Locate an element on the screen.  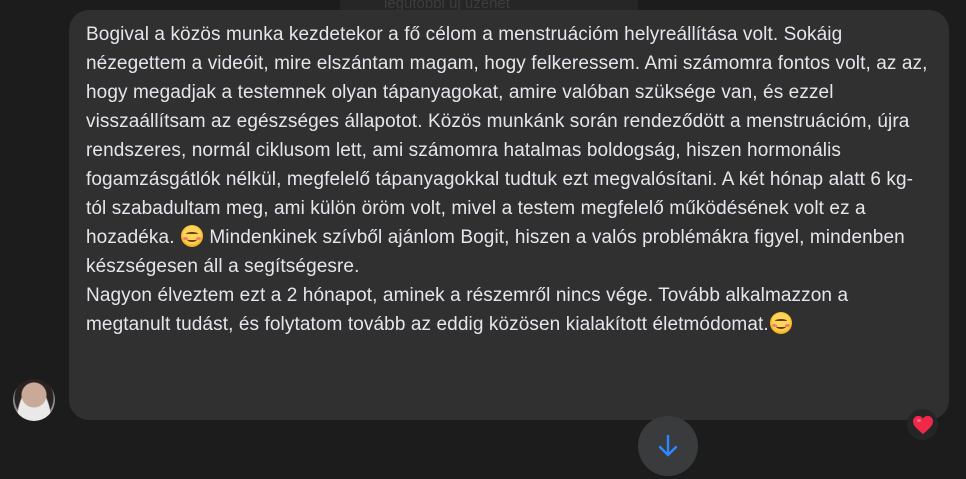
heart-icon is located at coordinates (922, 424).